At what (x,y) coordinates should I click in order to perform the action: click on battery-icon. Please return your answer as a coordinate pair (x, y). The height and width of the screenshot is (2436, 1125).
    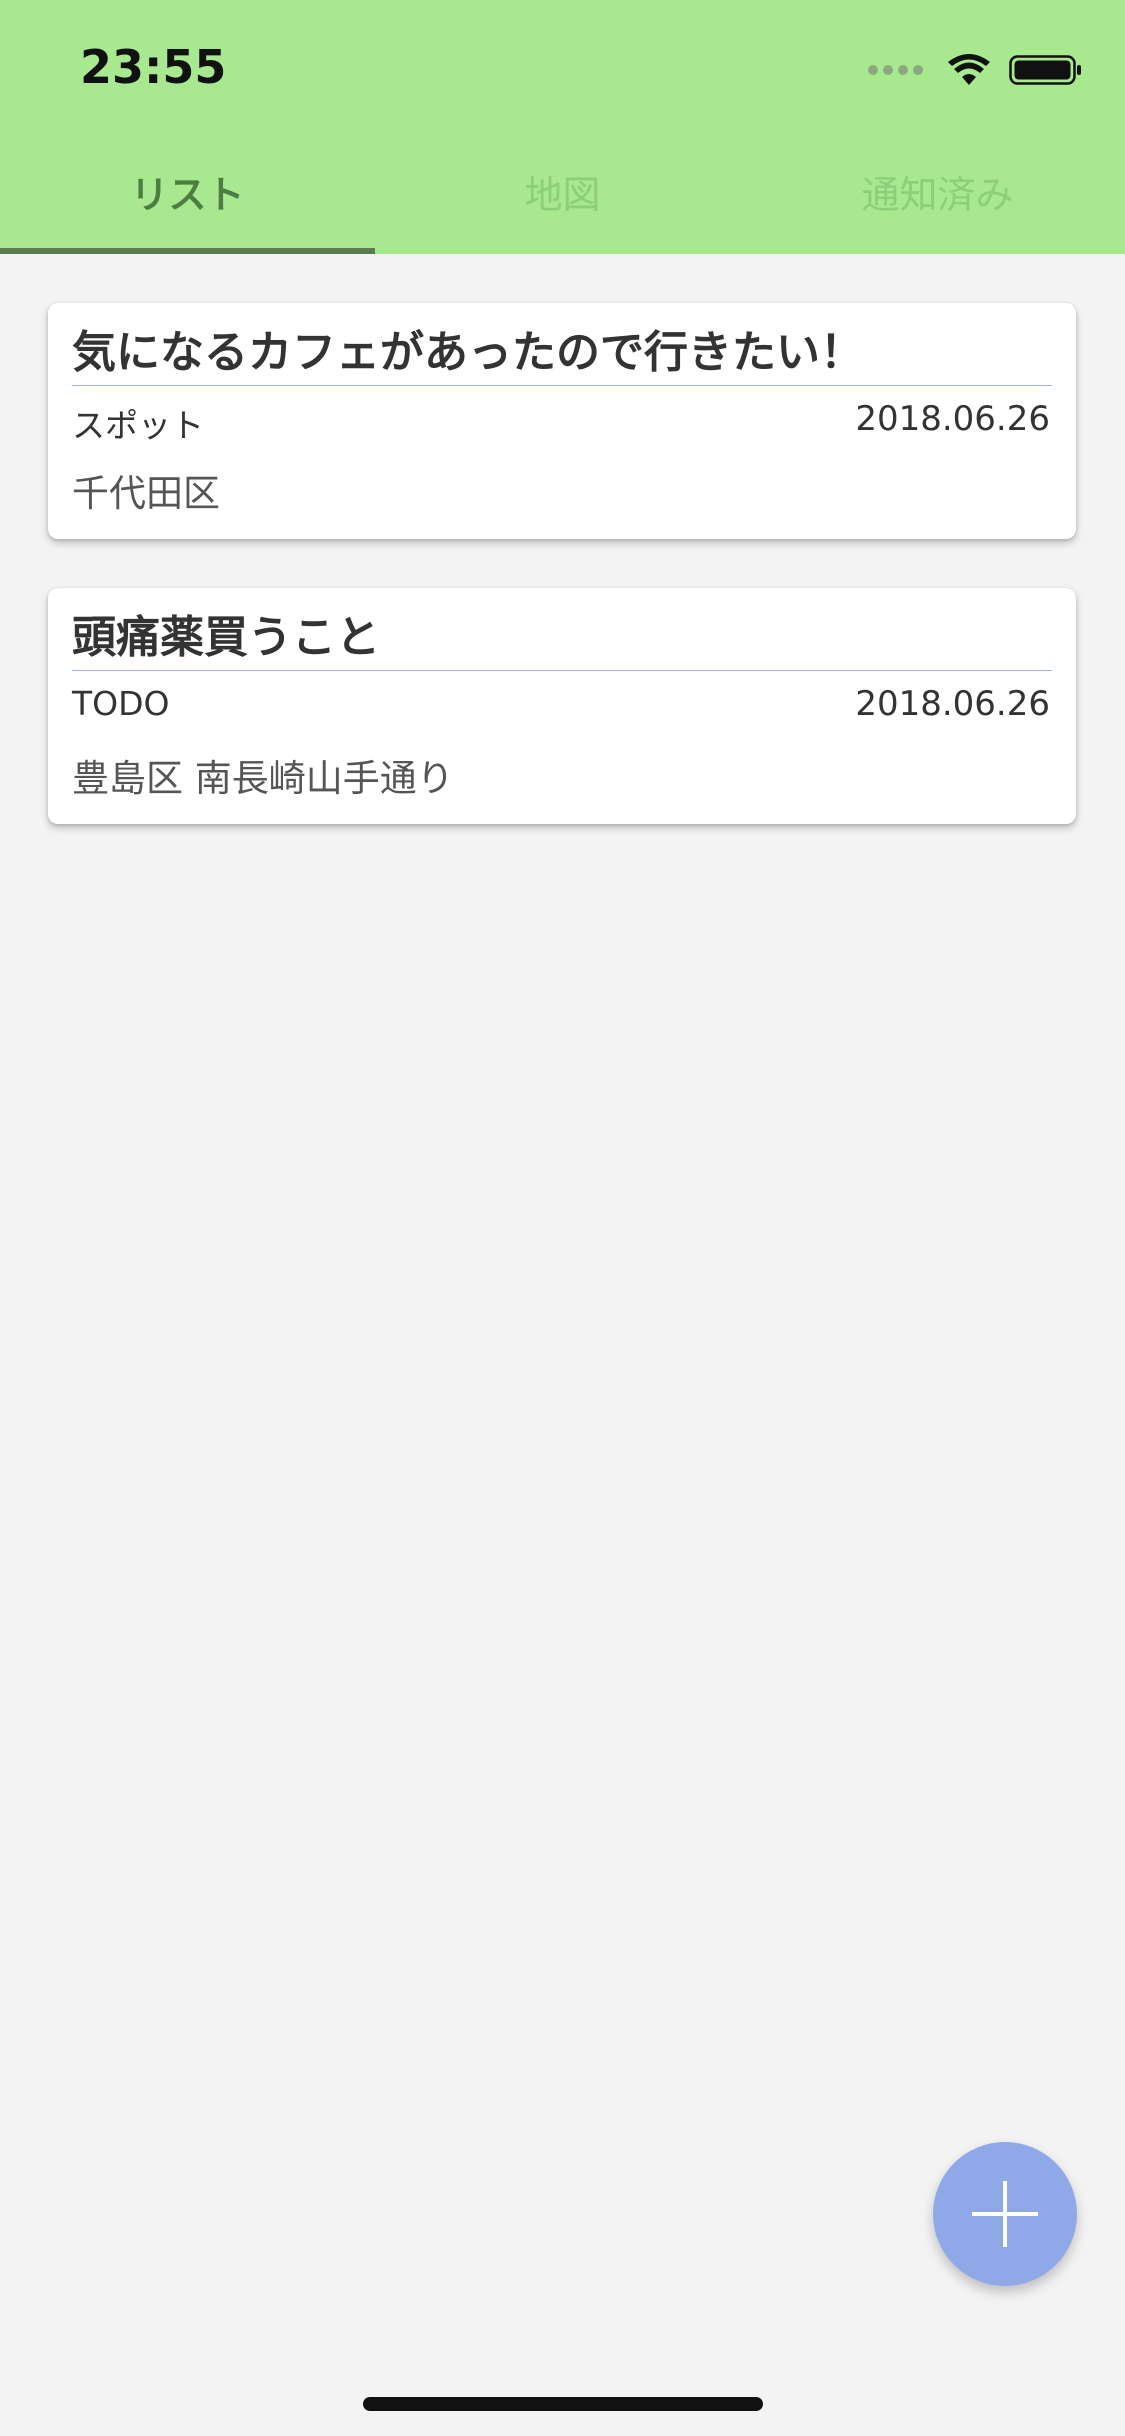
    Looking at the image, I should click on (1045, 70).